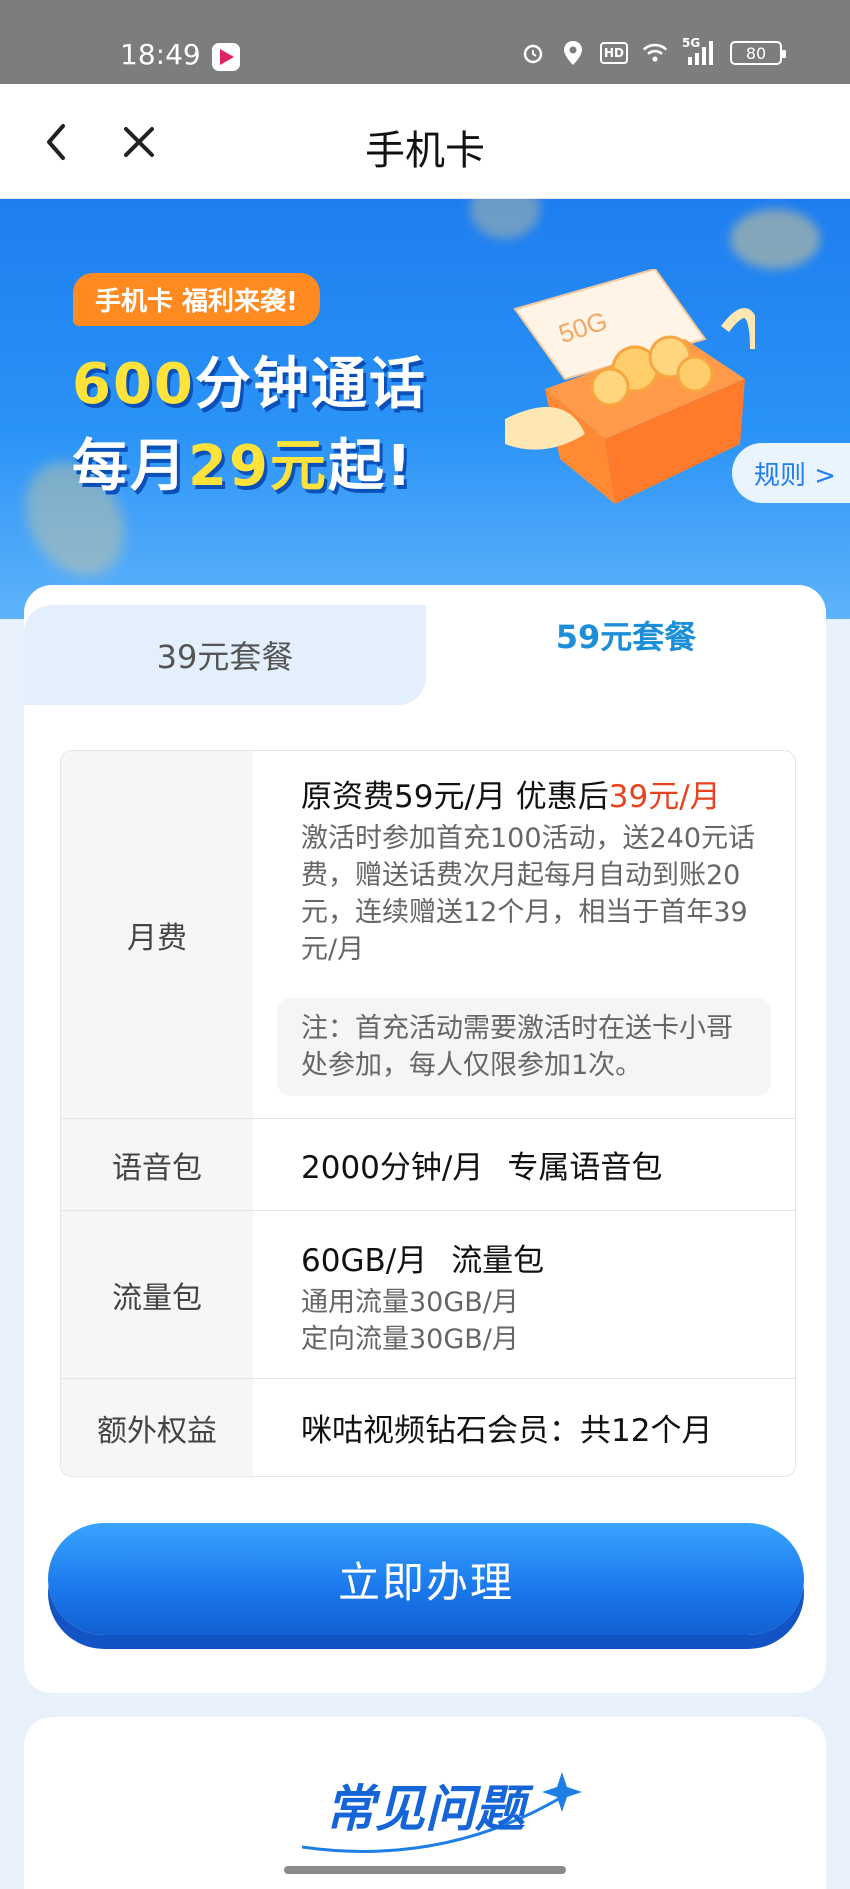  Describe the element at coordinates (630, 386) in the screenshot. I see `gift-box-icon: 50G` at that location.